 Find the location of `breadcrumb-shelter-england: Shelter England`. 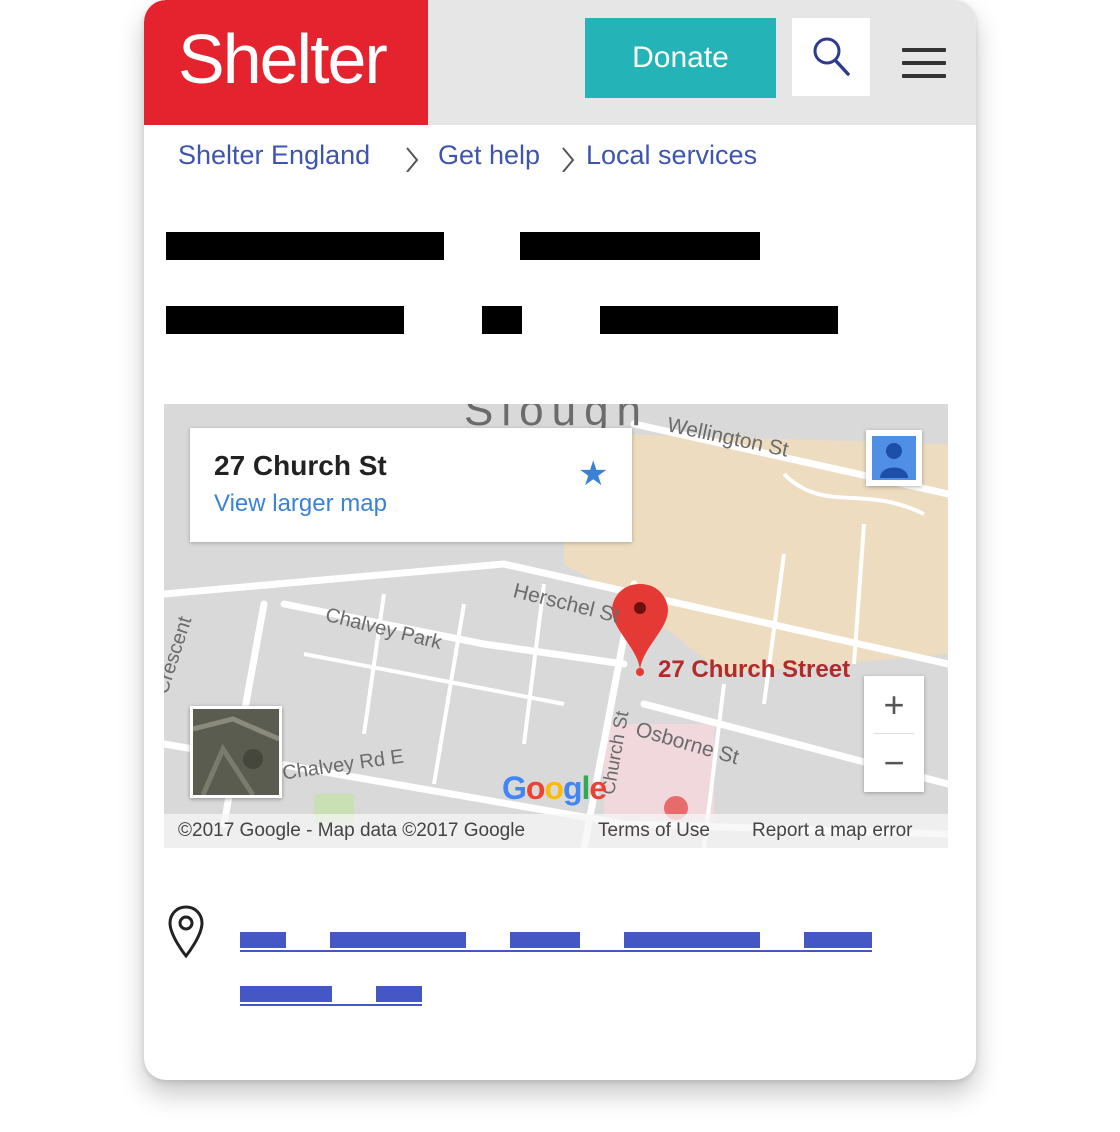

breadcrumb-shelter-england: Shelter England is located at coordinates (274, 155).